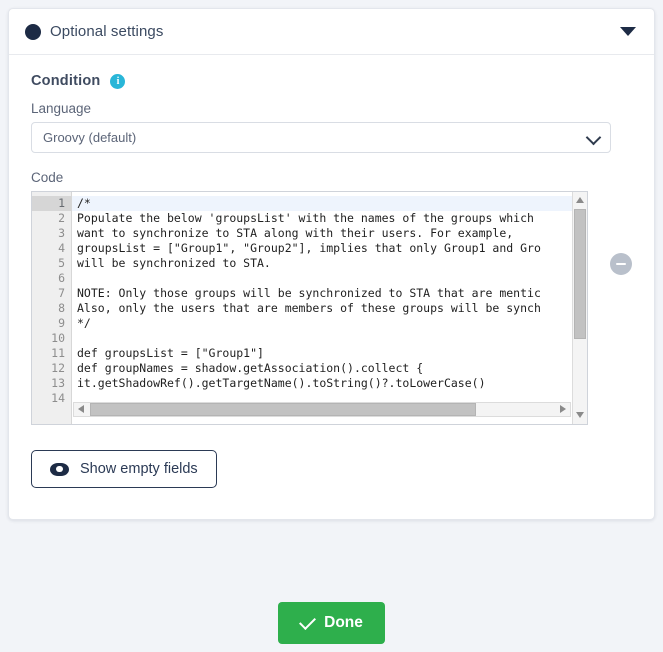 The width and height of the screenshot is (663, 652). What do you see at coordinates (61, 278) in the screenshot?
I see `line-number: 6` at bounding box center [61, 278].